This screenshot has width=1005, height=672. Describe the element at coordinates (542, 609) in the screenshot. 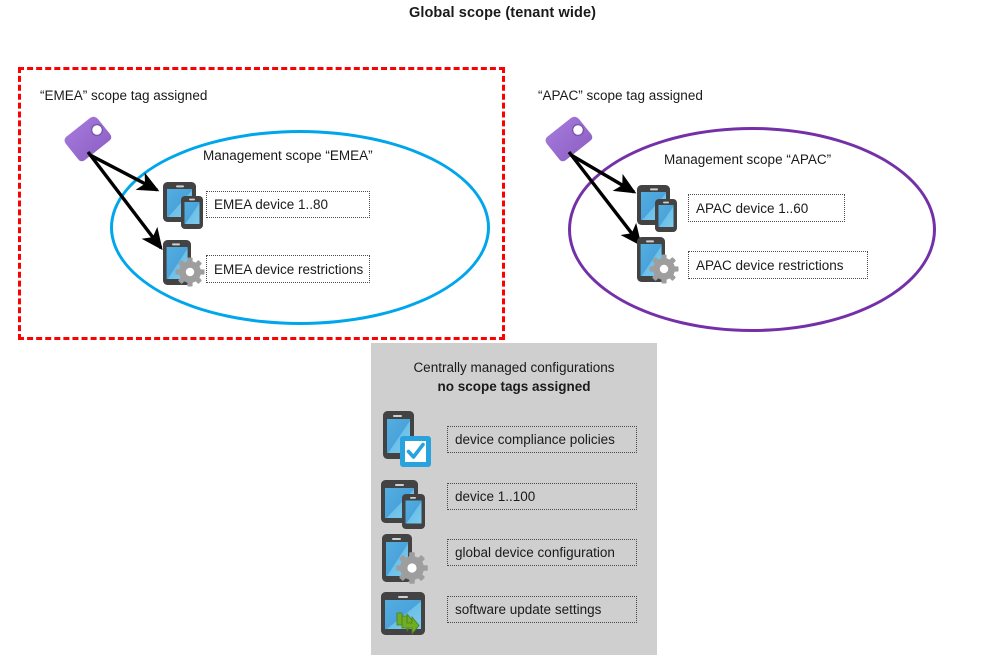

I see `central-item-label-software-update: software update settings` at that location.